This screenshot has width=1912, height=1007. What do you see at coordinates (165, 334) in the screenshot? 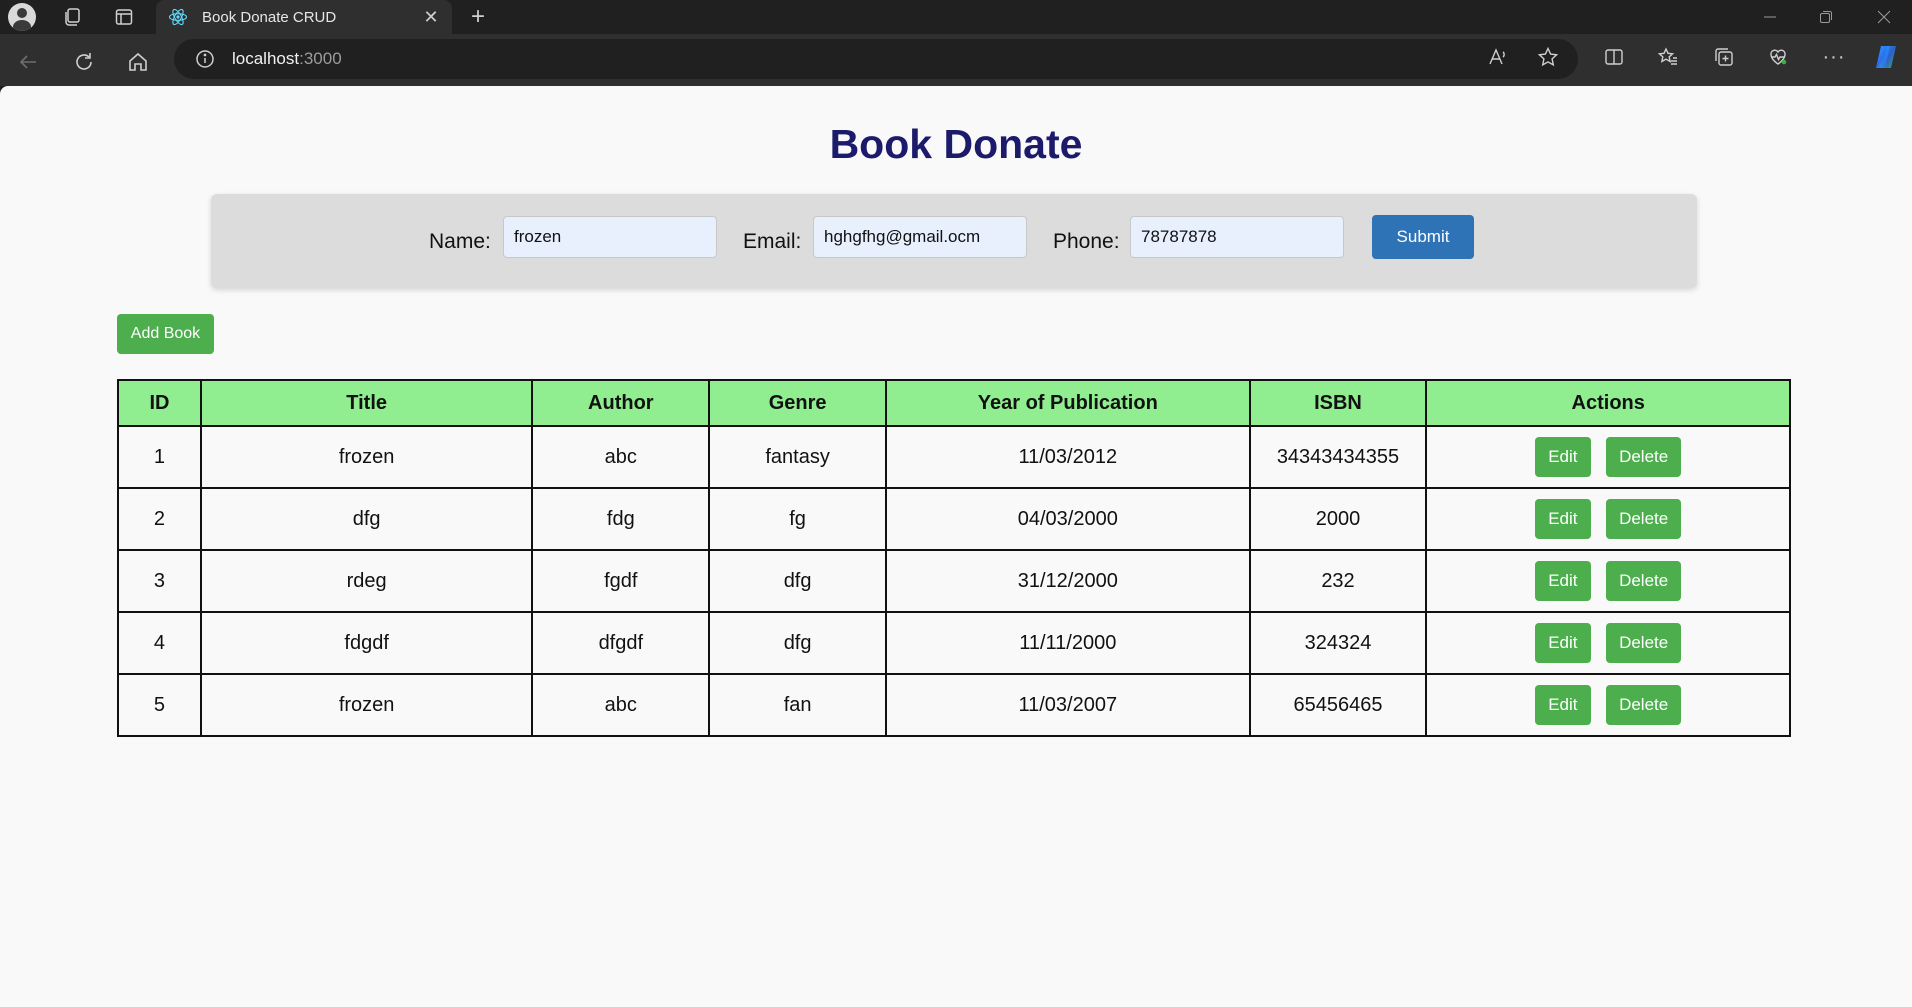
I see `add-book-button: Add Book` at bounding box center [165, 334].